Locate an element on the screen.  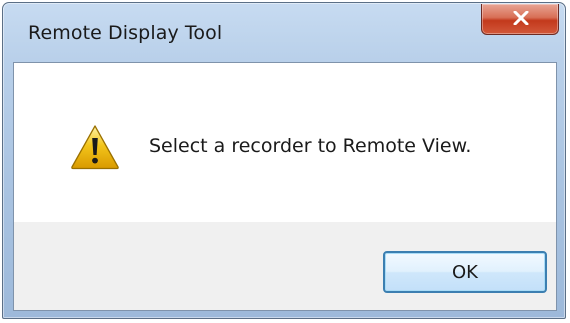
warning-icon is located at coordinates (95, 147).